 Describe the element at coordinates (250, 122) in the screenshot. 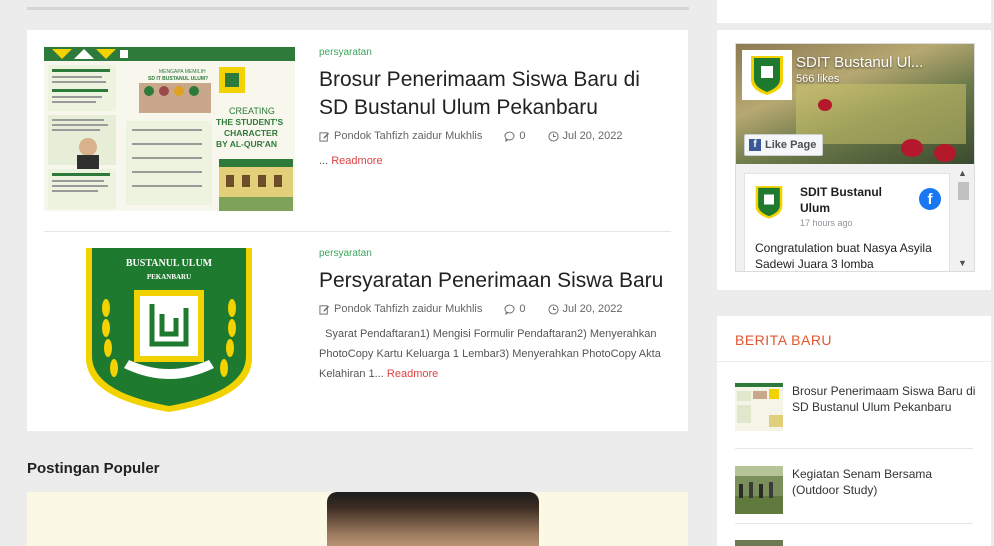

I see `brochure-tag-2: THE STUDENT'S` at that location.